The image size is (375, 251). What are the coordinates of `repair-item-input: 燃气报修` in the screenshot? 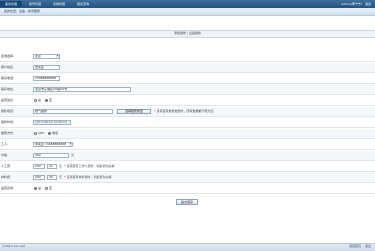 It's located at (73, 111).